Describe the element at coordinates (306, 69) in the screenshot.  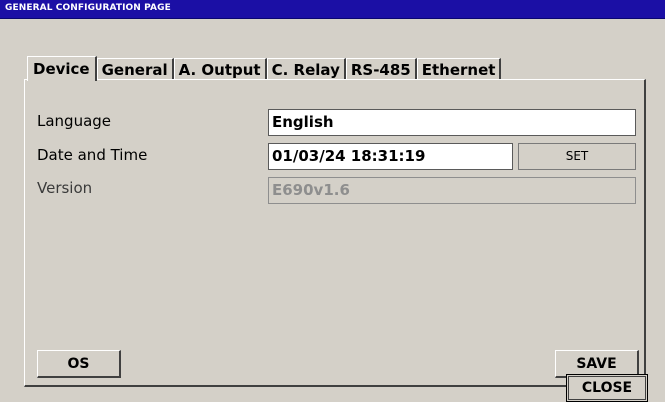
I see `tab-contact-relay: C. Relay` at that location.